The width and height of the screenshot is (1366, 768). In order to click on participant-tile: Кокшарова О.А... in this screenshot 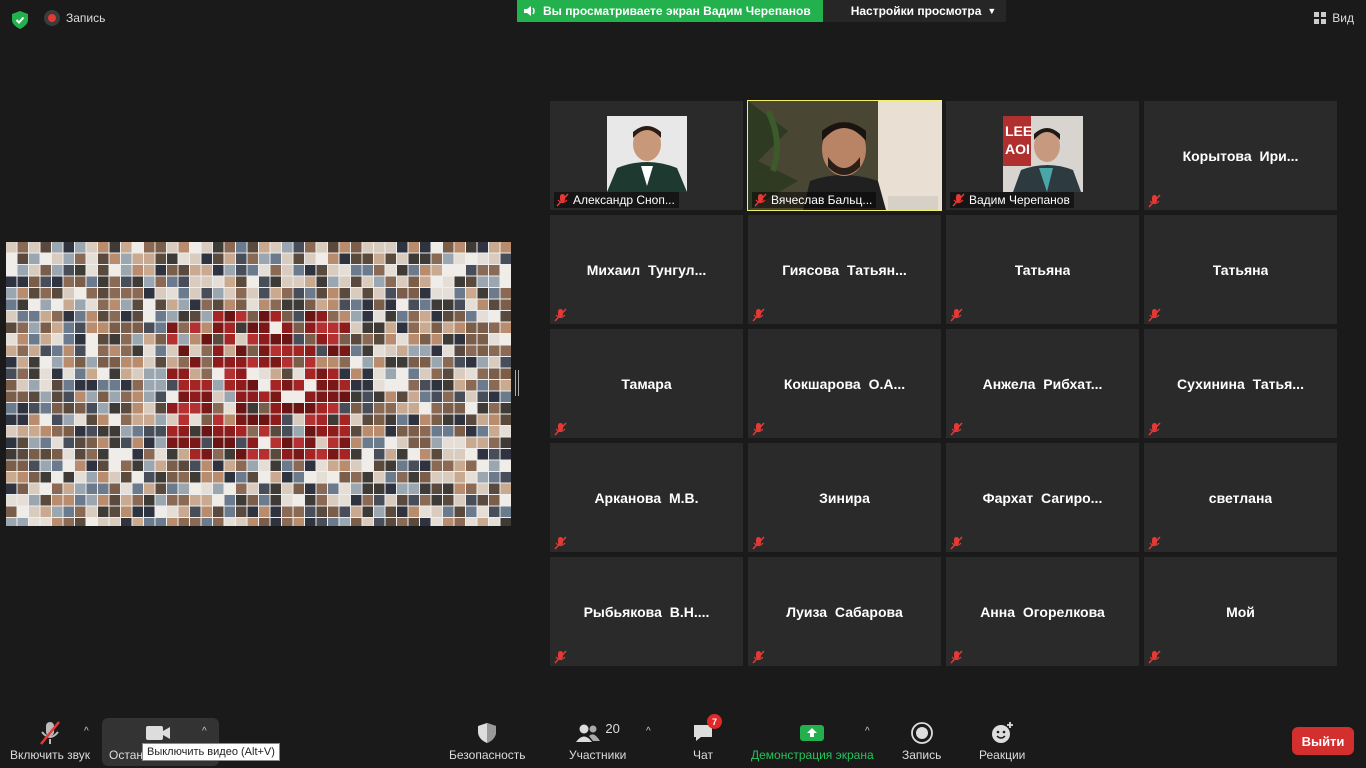, I will do `click(844, 383)`.